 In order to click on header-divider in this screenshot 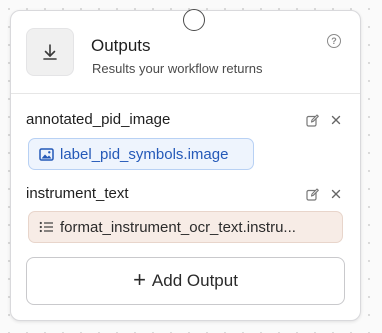, I will do `click(185, 93)`.